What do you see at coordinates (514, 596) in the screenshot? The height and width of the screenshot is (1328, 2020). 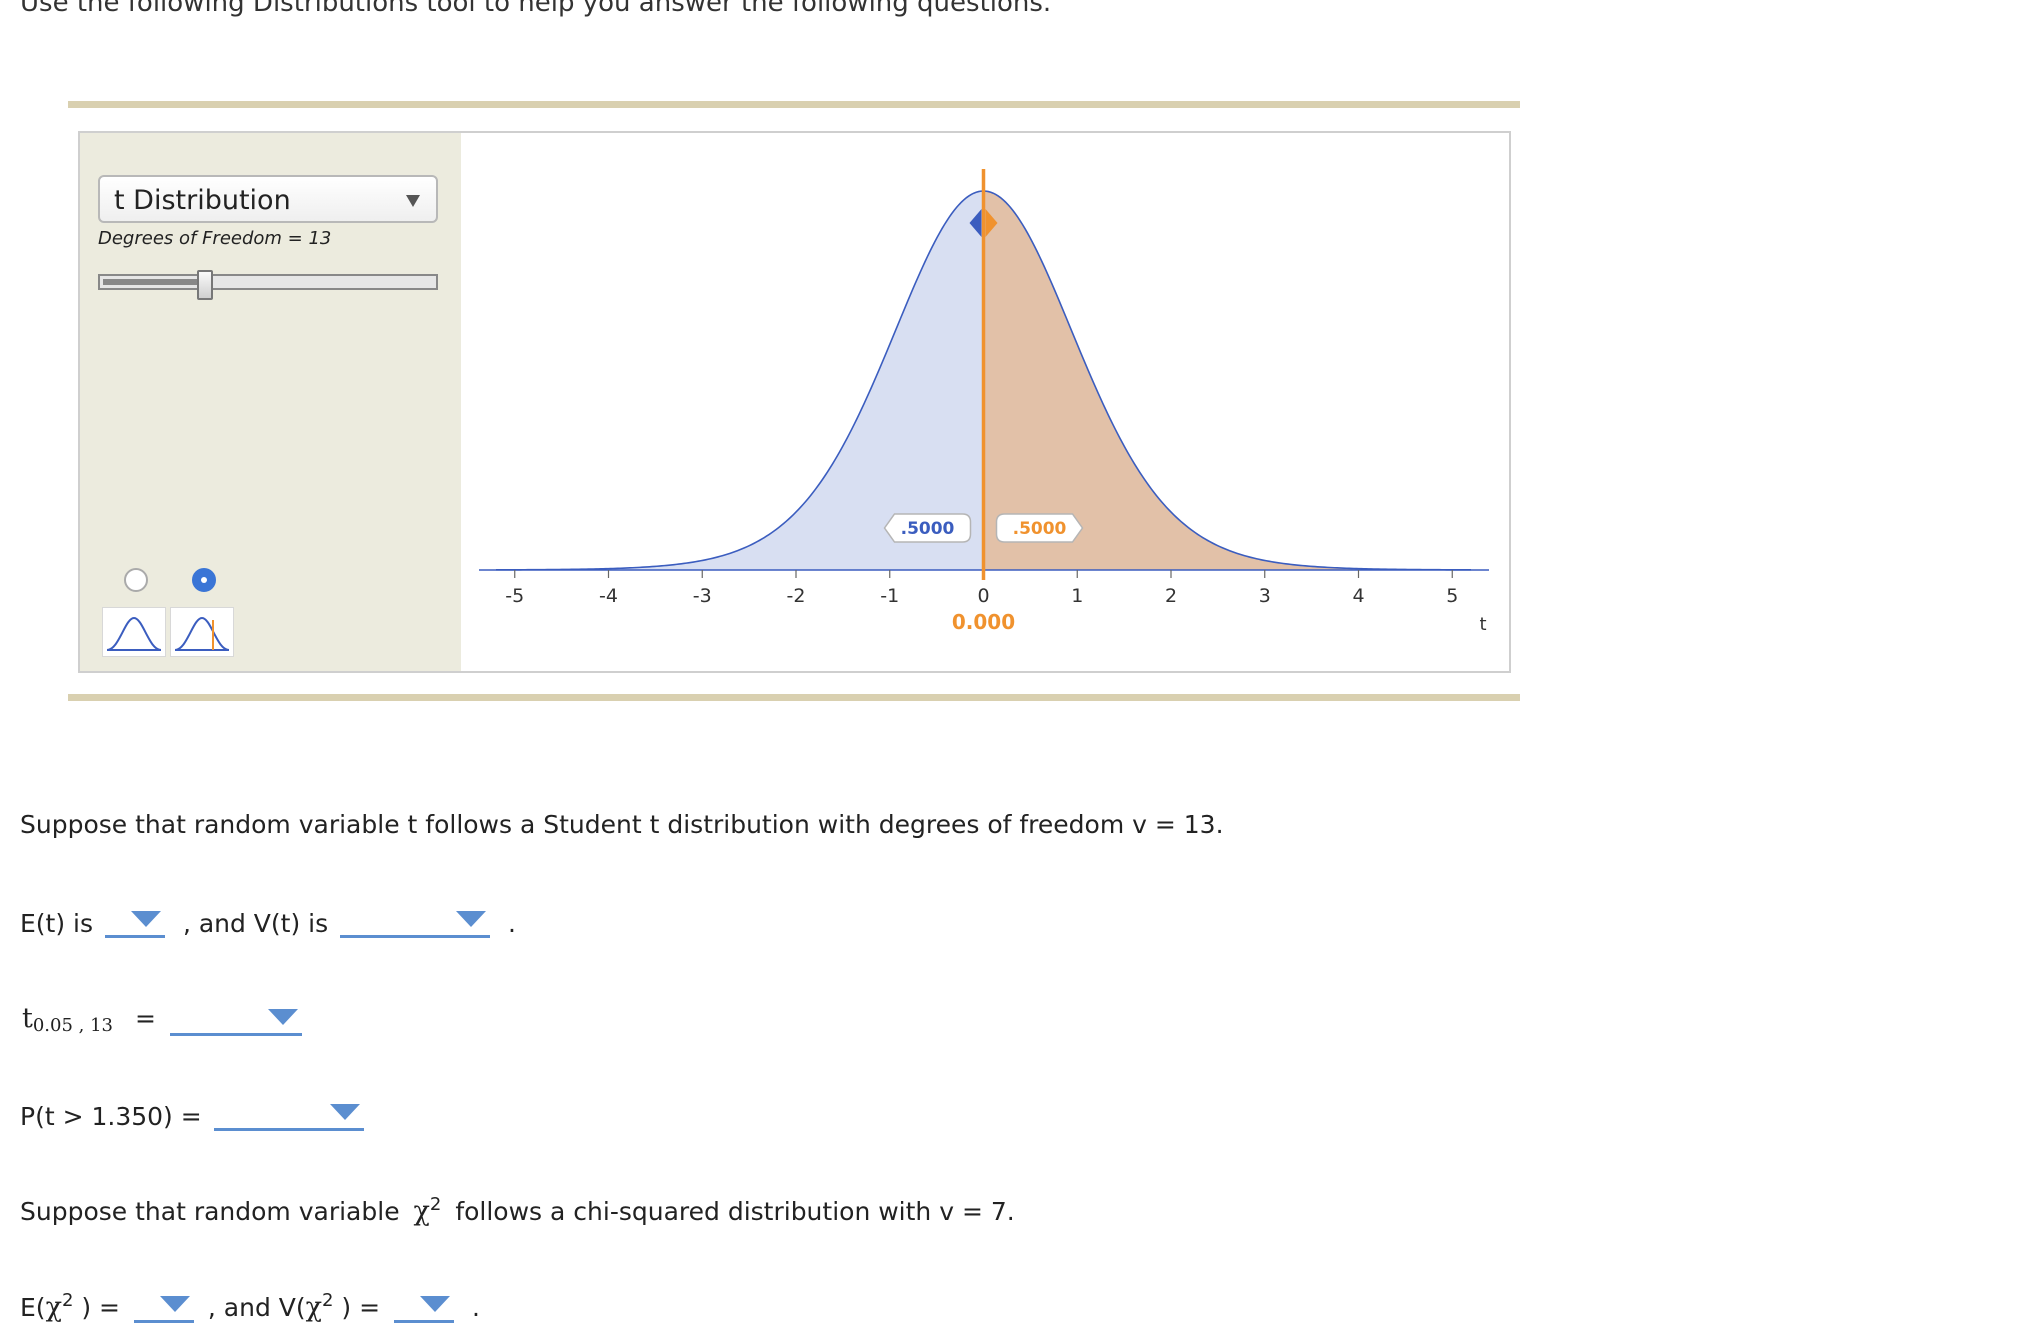 I see `x-tick-label: -5` at bounding box center [514, 596].